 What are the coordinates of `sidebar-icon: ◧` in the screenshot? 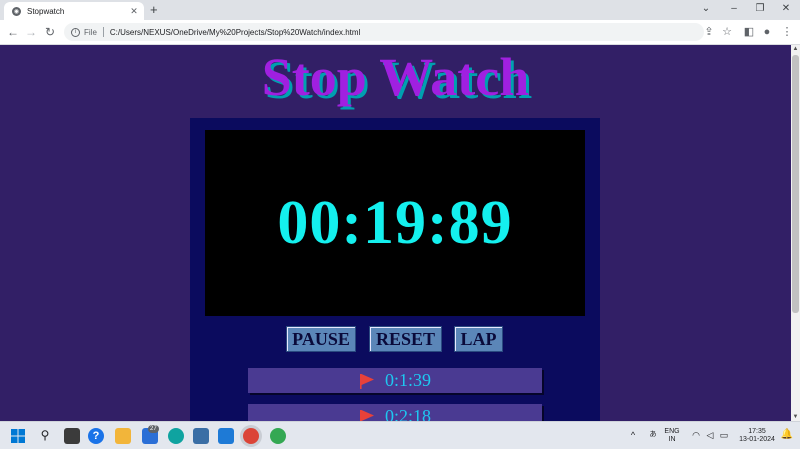 It's located at (749, 32).